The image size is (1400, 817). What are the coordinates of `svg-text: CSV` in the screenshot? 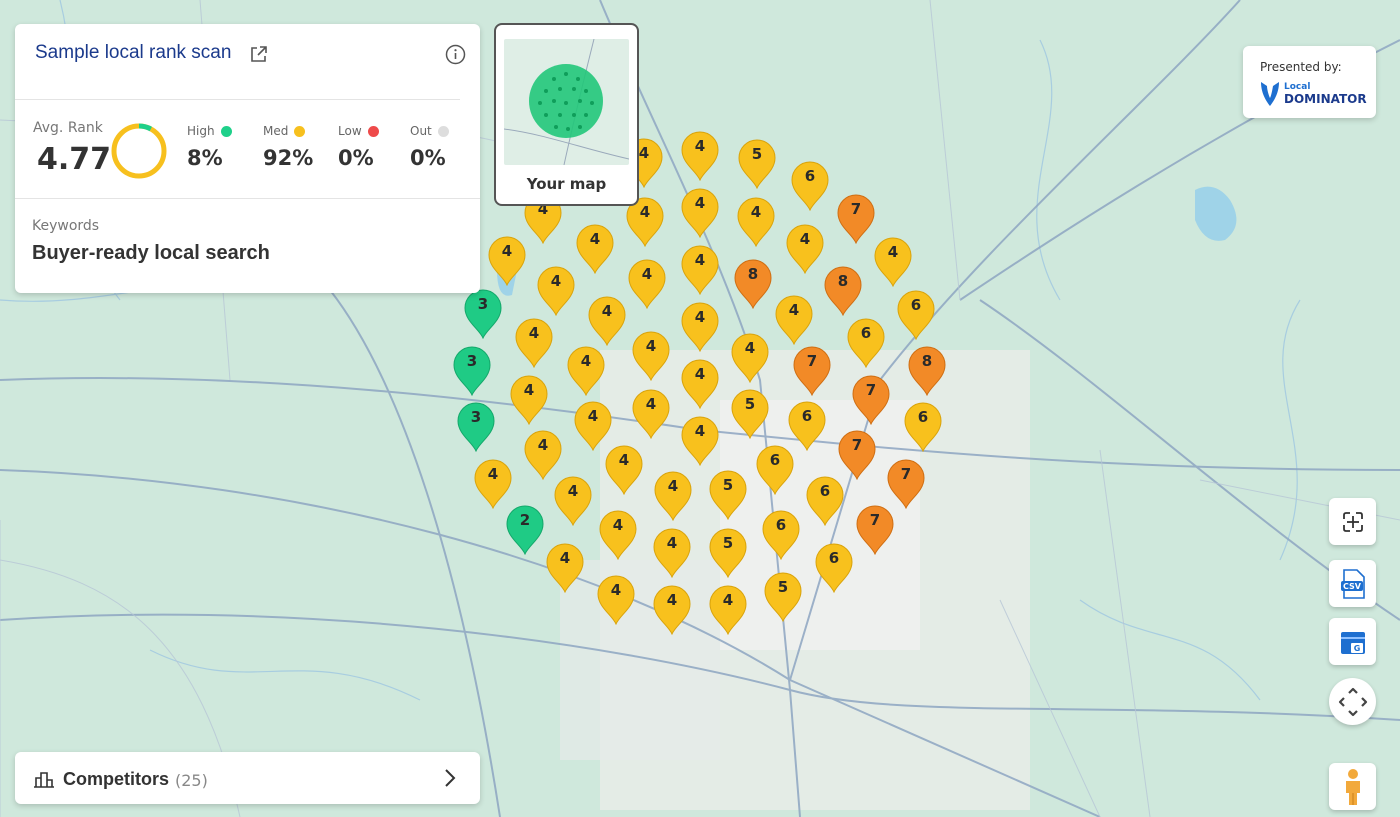 It's located at (1352, 586).